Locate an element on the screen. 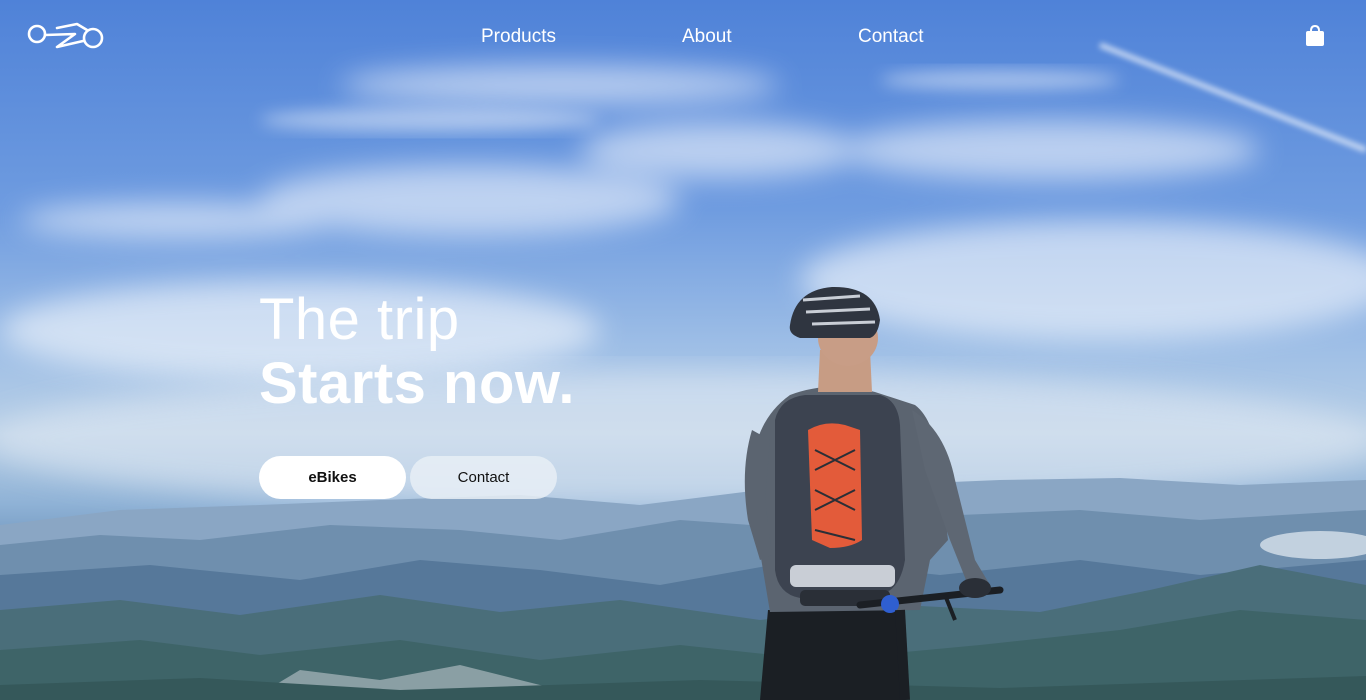  nav-link-products: Products is located at coordinates (518, 37).